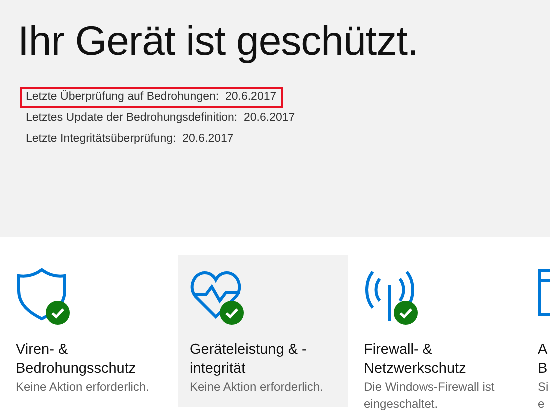  Describe the element at coordinates (416, 360) in the screenshot. I see `tile-title: Firewall- & Netzwerkschutz` at that location.